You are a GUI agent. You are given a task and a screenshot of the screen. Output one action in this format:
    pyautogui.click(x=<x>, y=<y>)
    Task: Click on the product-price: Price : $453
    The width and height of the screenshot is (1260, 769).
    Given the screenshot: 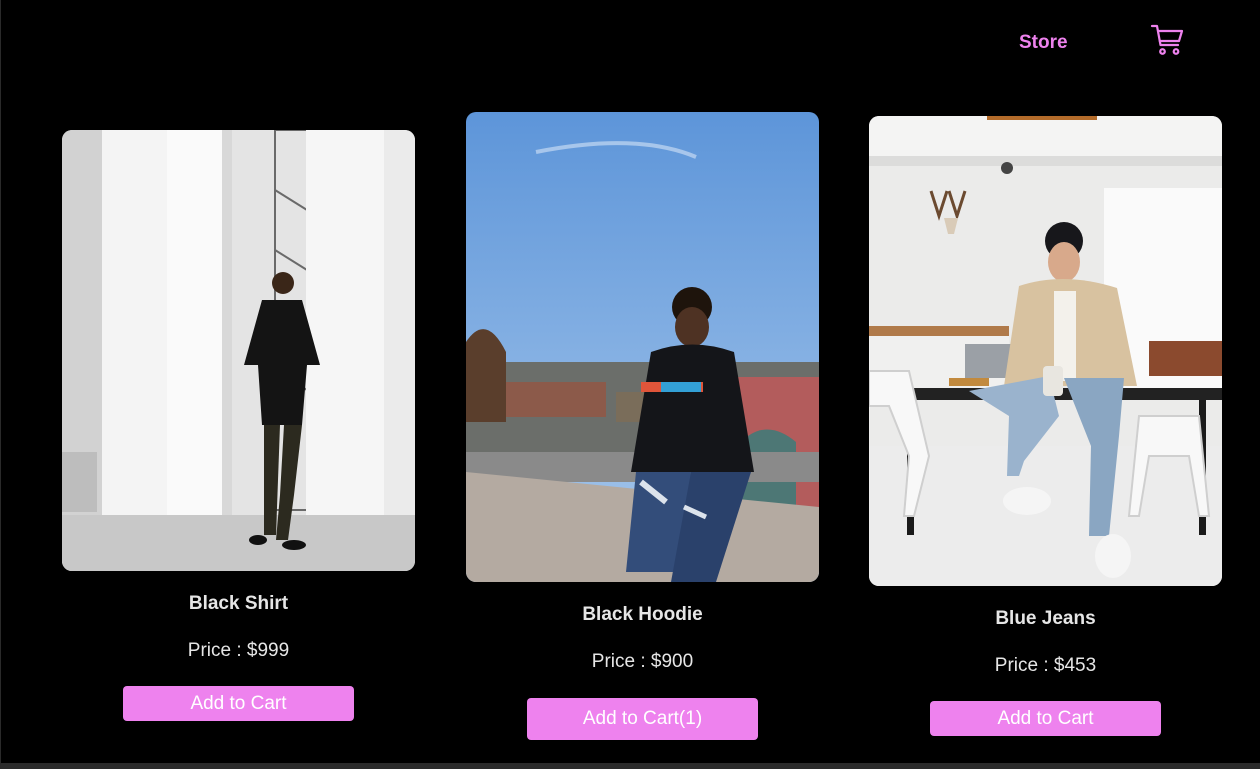 What is the action you would take?
    pyautogui.click(x=1045, y=665)
    